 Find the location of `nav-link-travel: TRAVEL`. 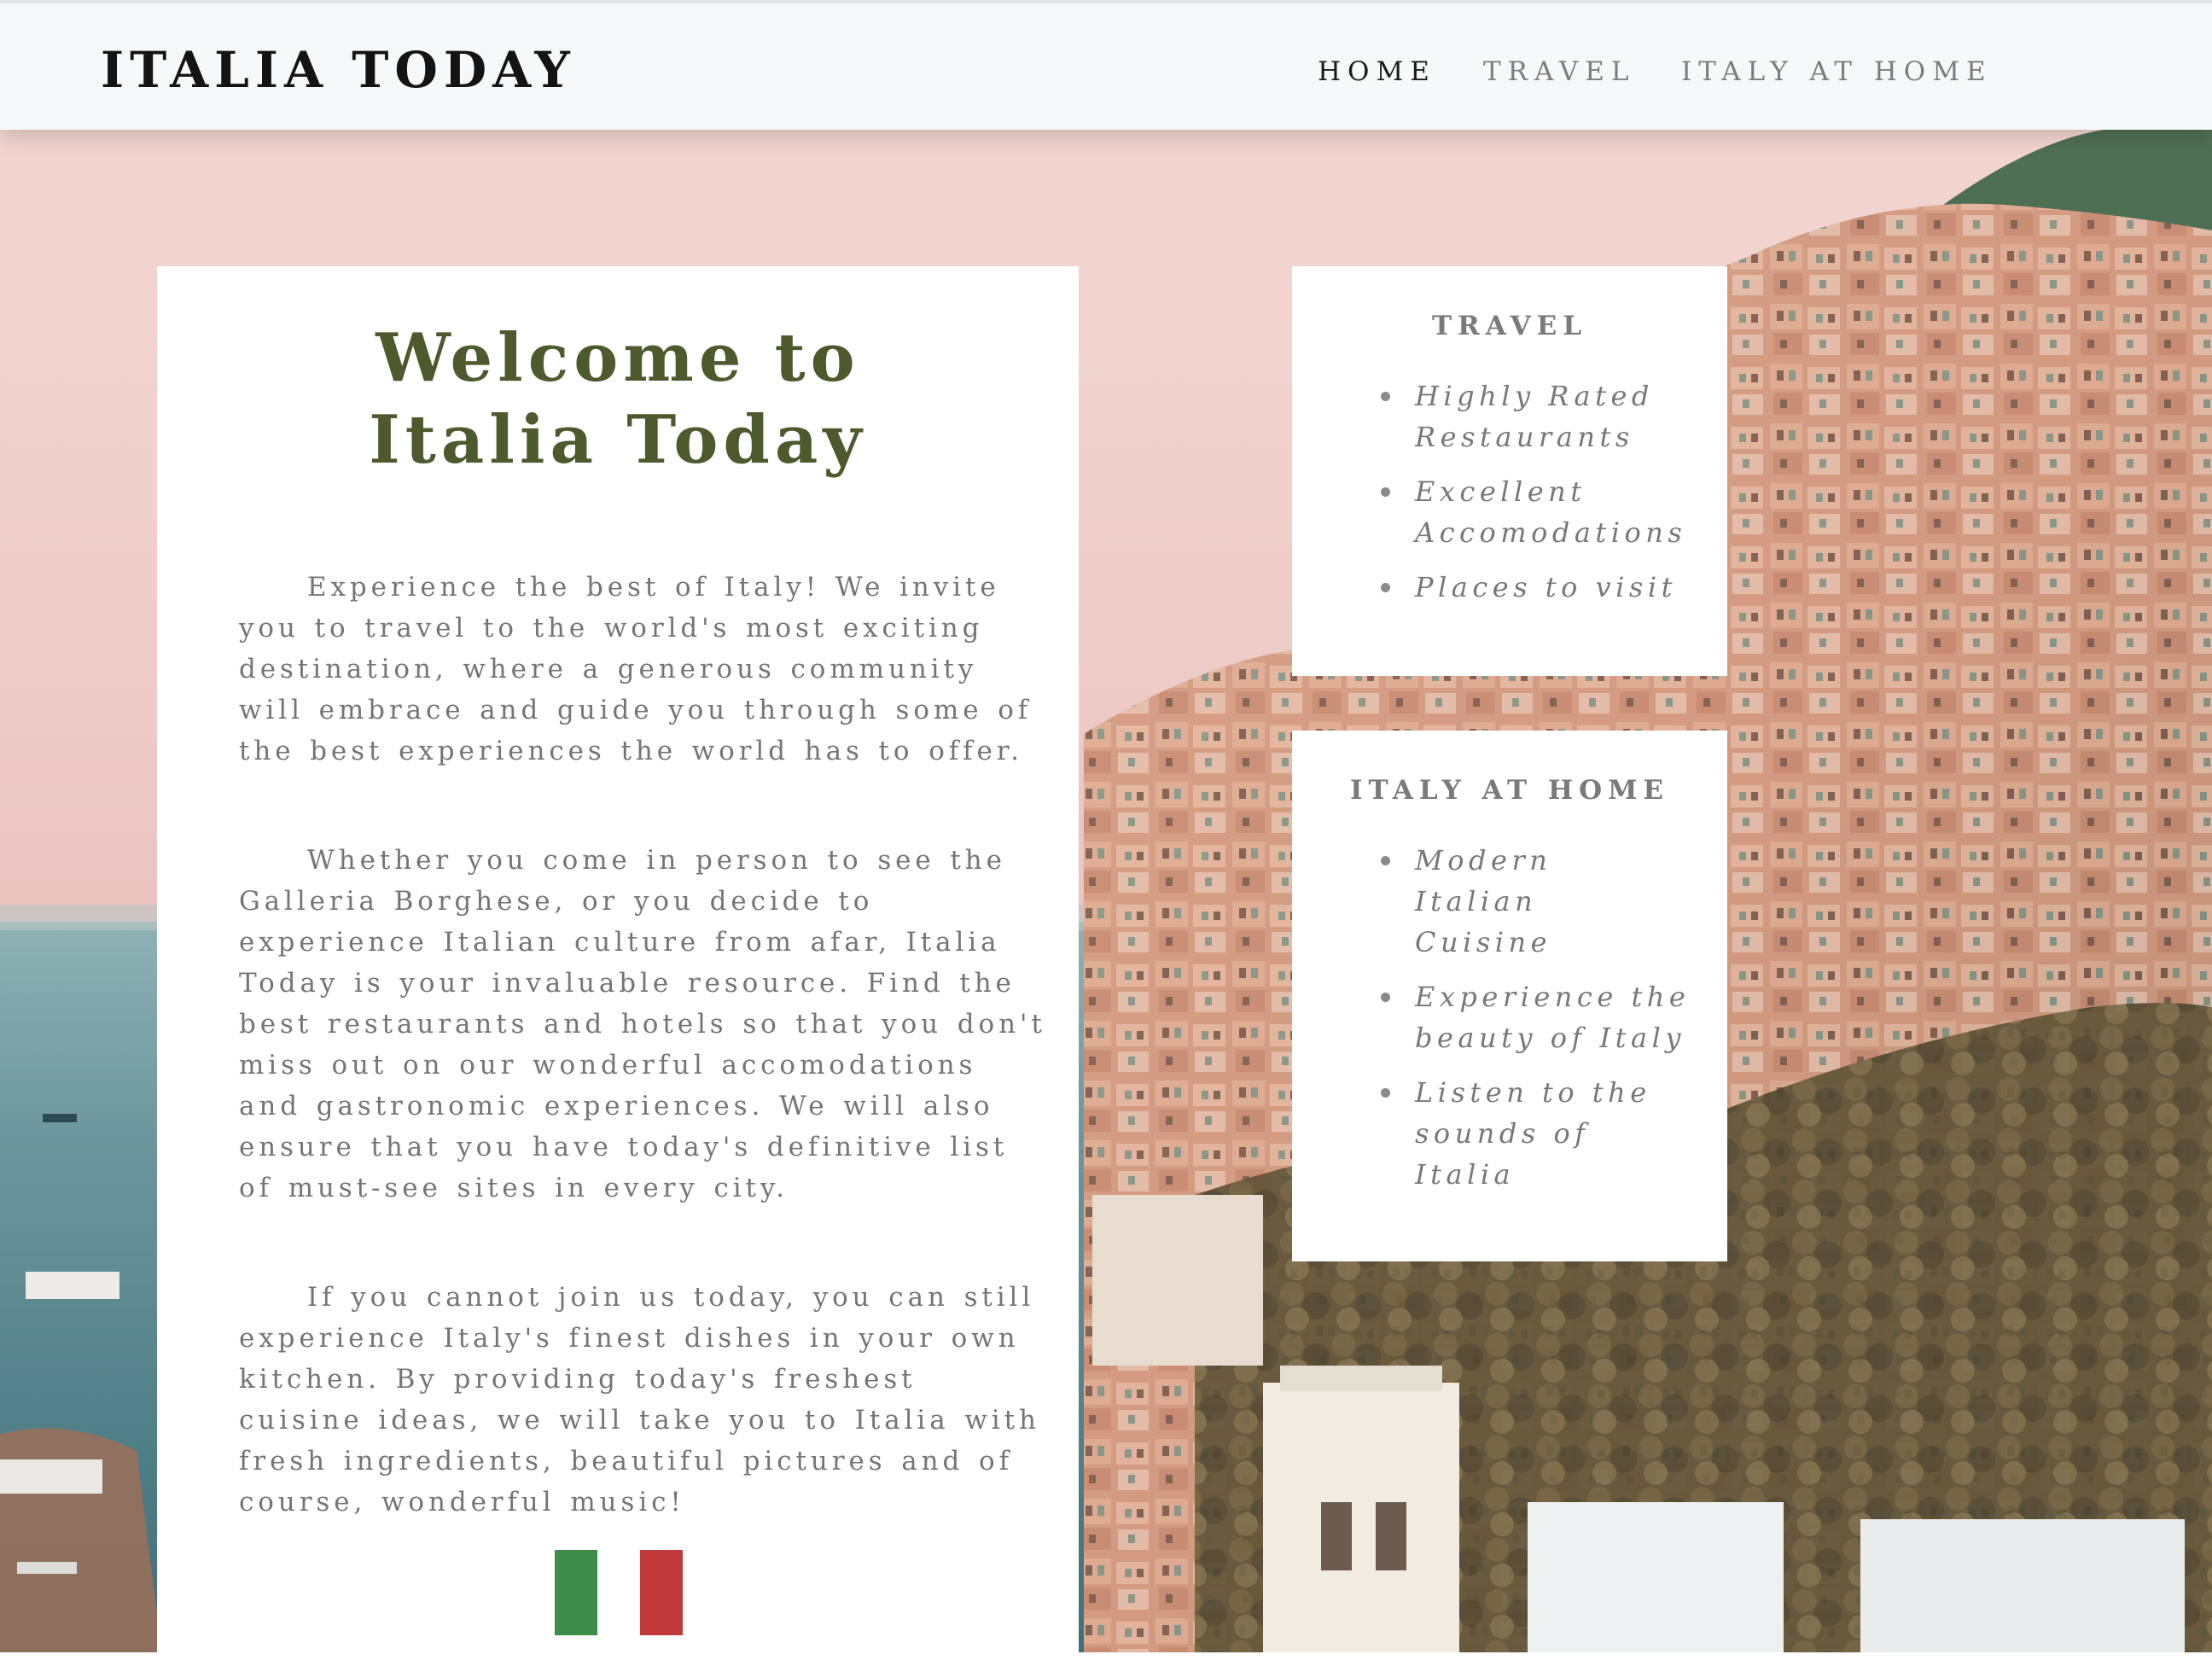

nav-link-travel: TRAVEL is located at coordinates (1559, 71).